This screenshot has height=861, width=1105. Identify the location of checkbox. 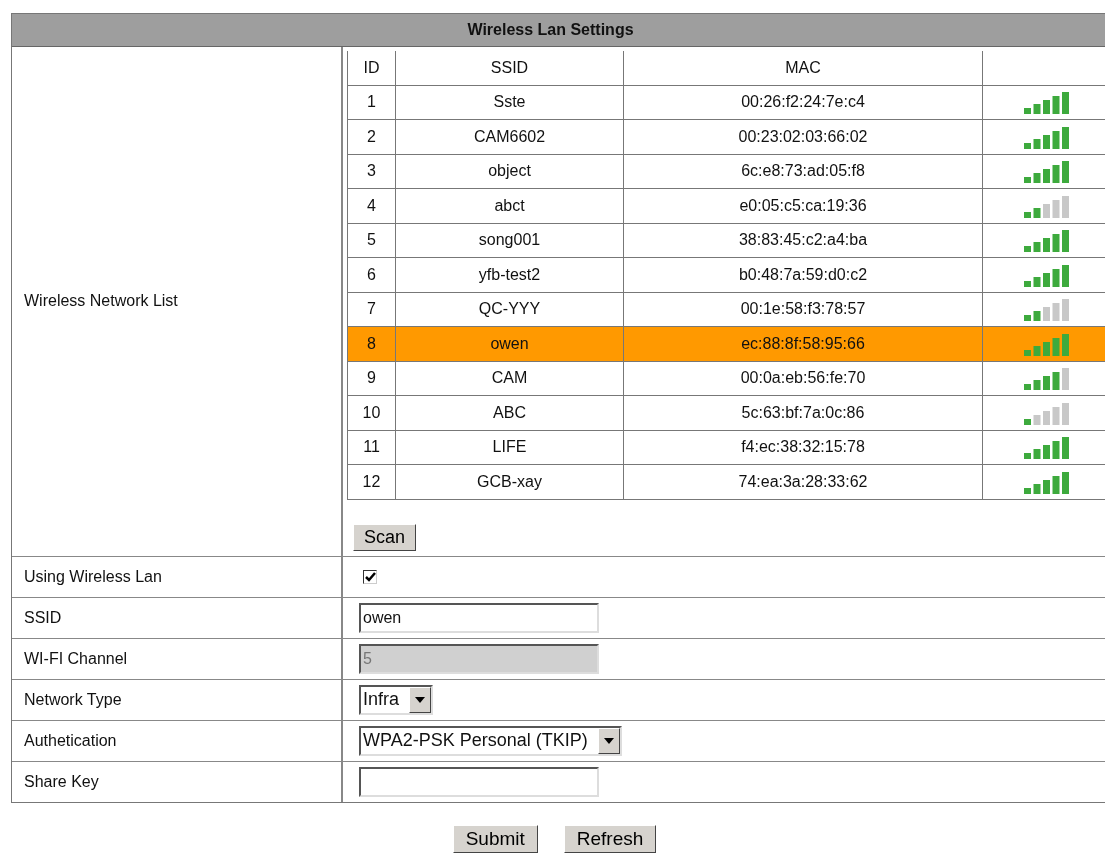
(370, 576).